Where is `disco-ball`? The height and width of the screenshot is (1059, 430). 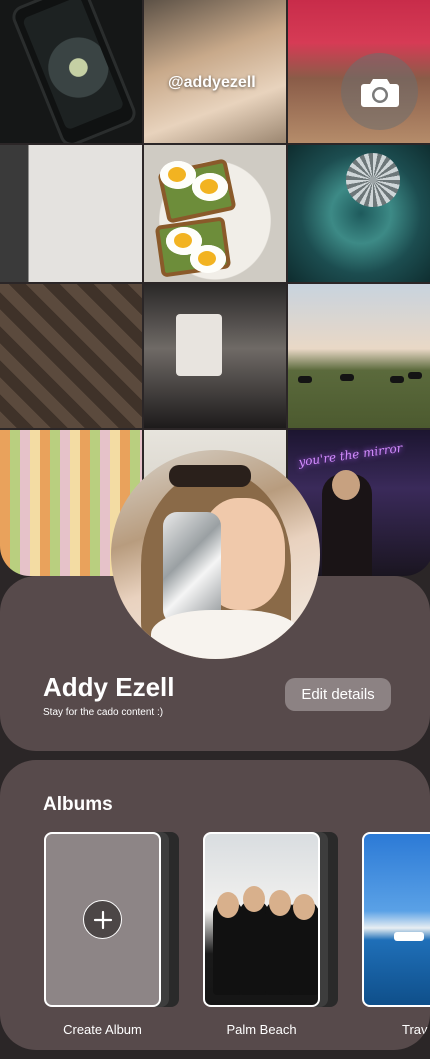
disco-ball is located at coordinates (373, 180).